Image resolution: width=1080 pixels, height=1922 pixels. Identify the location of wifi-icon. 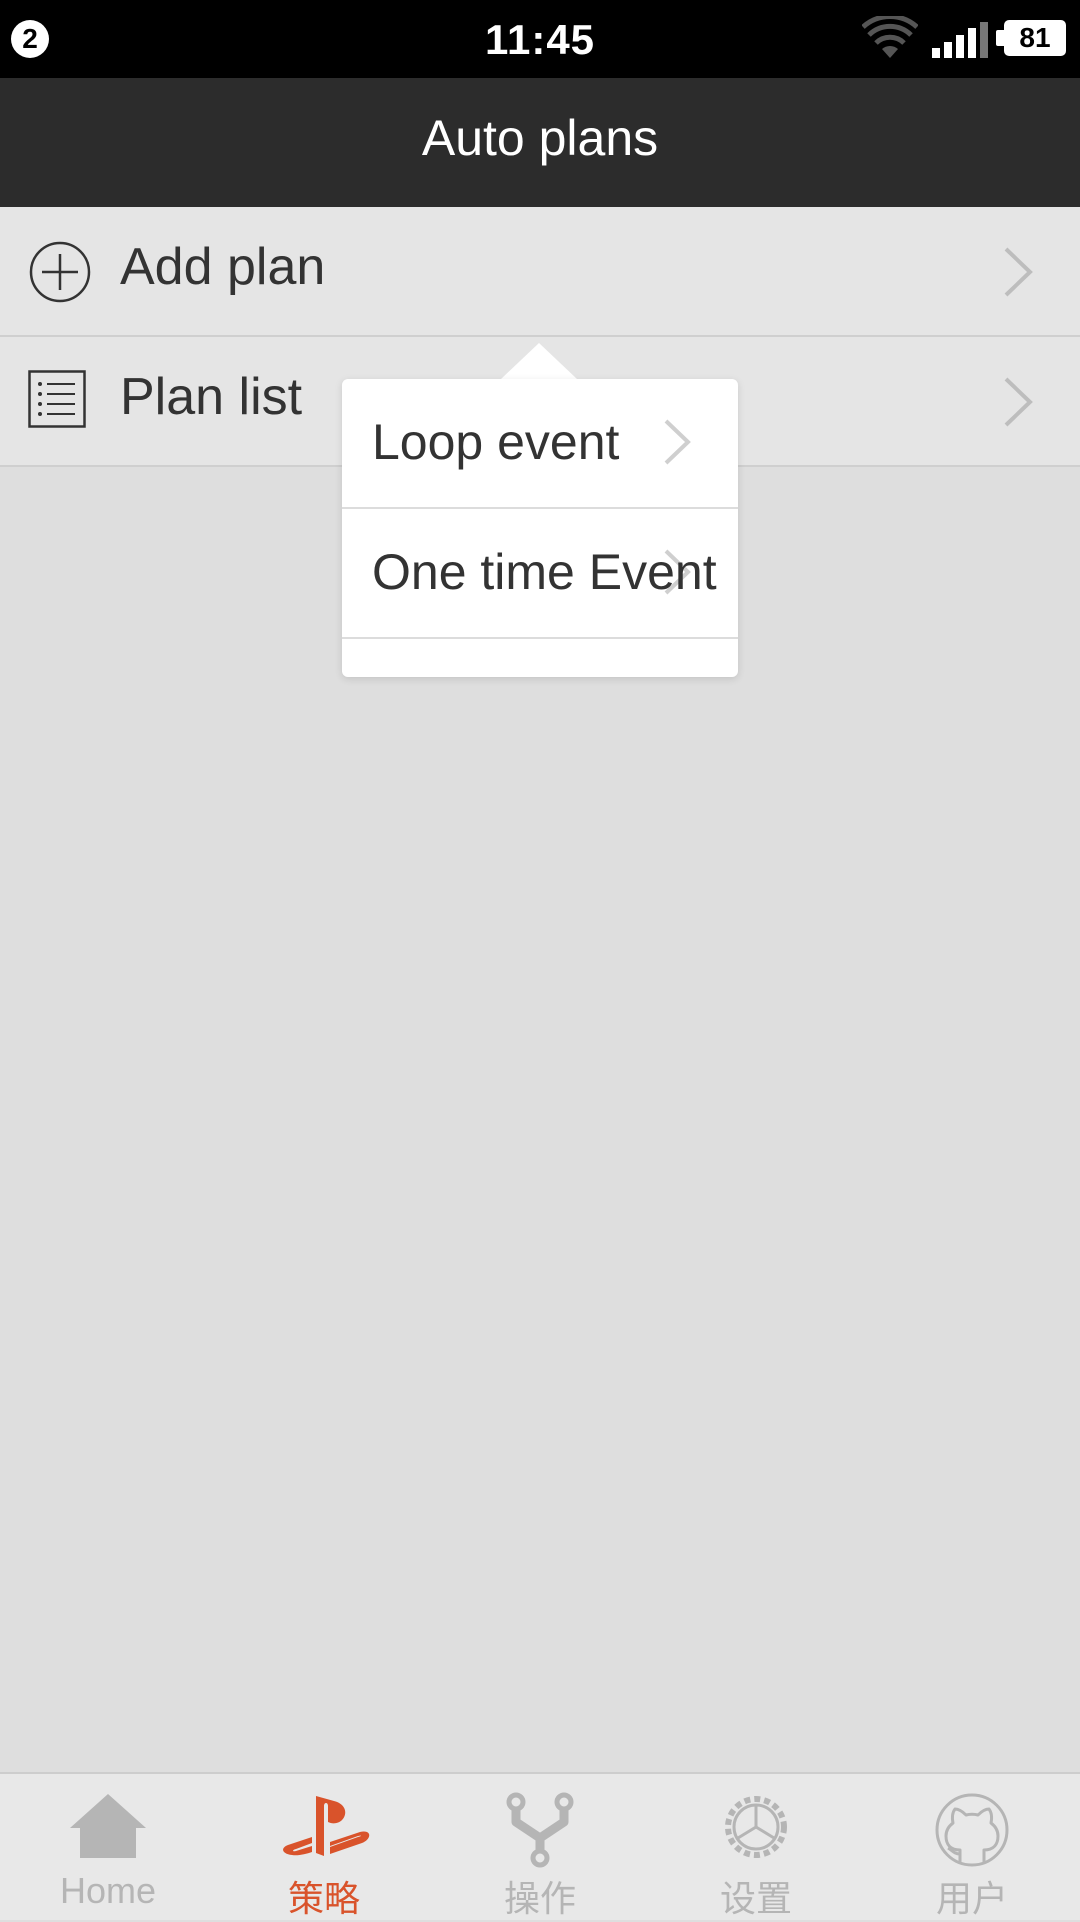
(890, 37).